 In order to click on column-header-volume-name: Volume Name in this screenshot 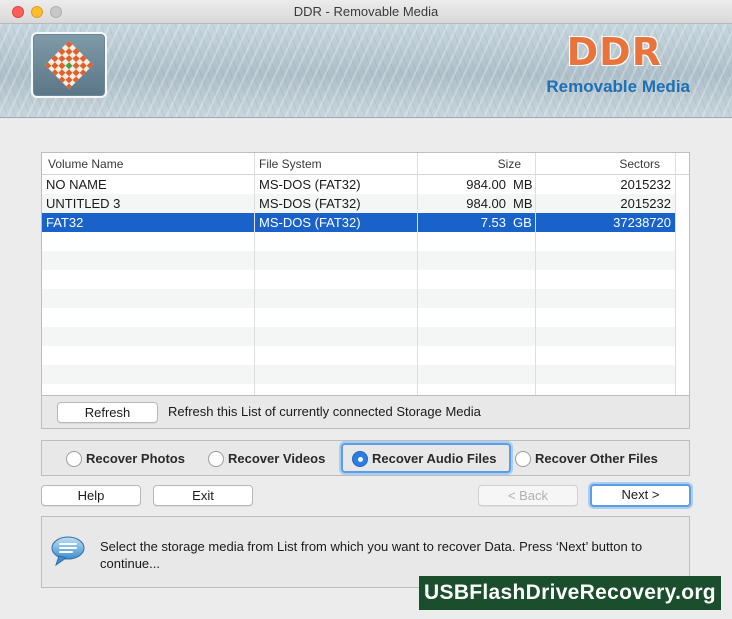, I will do `click(149, 164)`.